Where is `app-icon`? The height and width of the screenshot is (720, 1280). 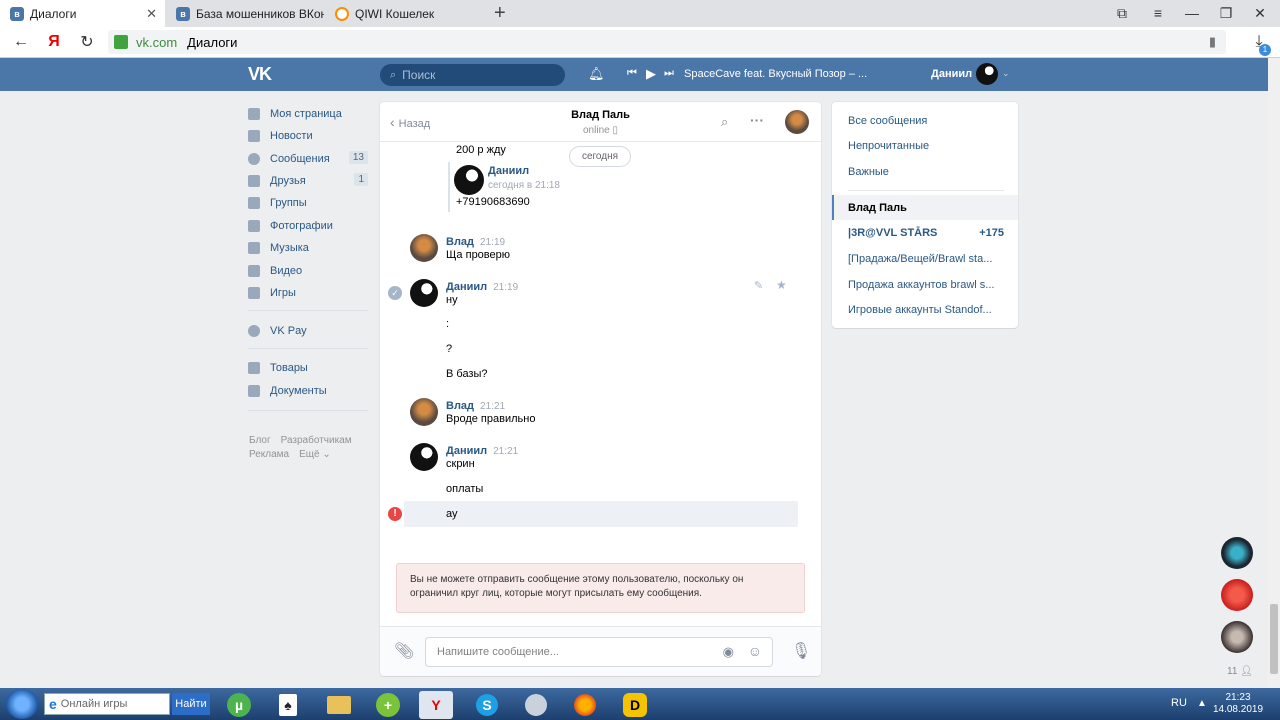 app-icon is located at coordinates (536, 705).